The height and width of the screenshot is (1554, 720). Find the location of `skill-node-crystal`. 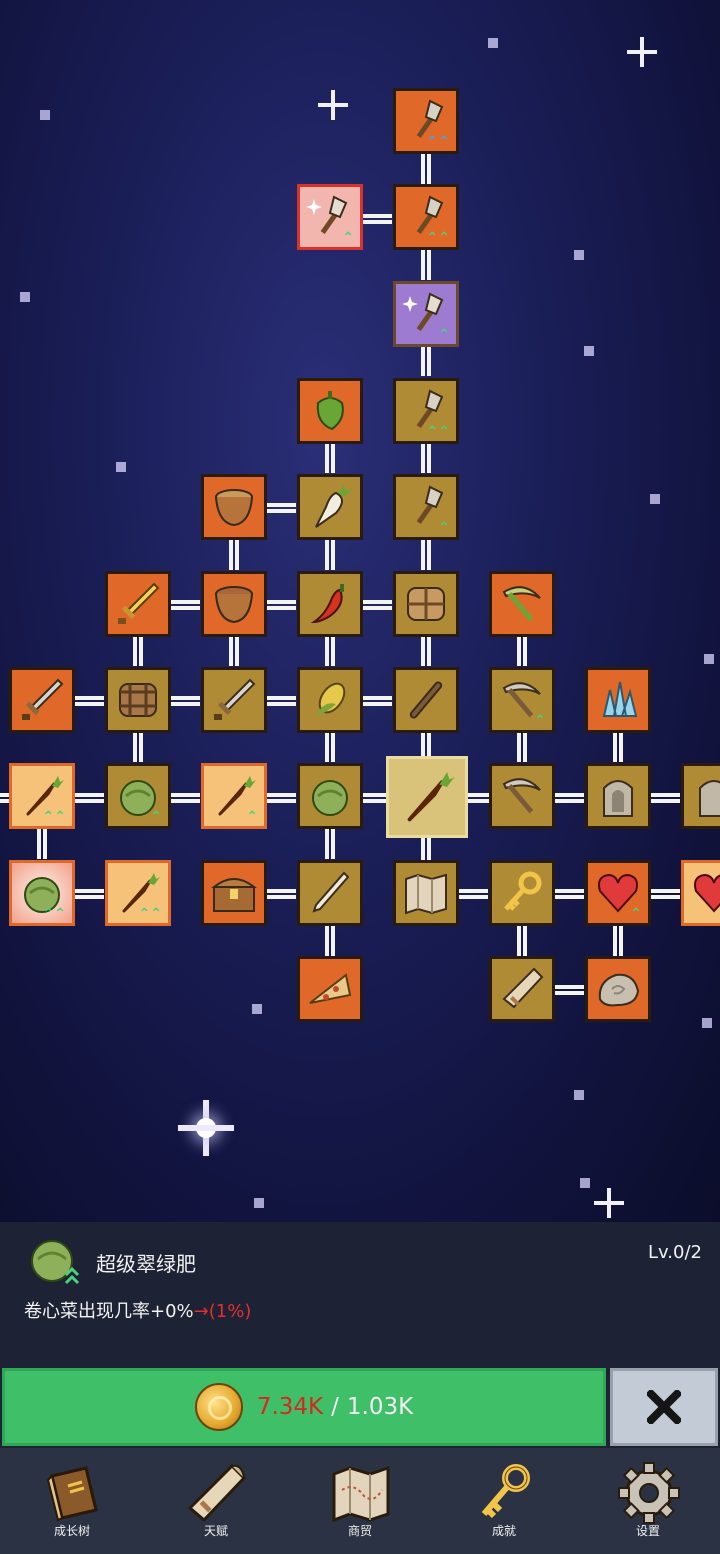

skill-node-crystal is located at coordinates (618, 700).